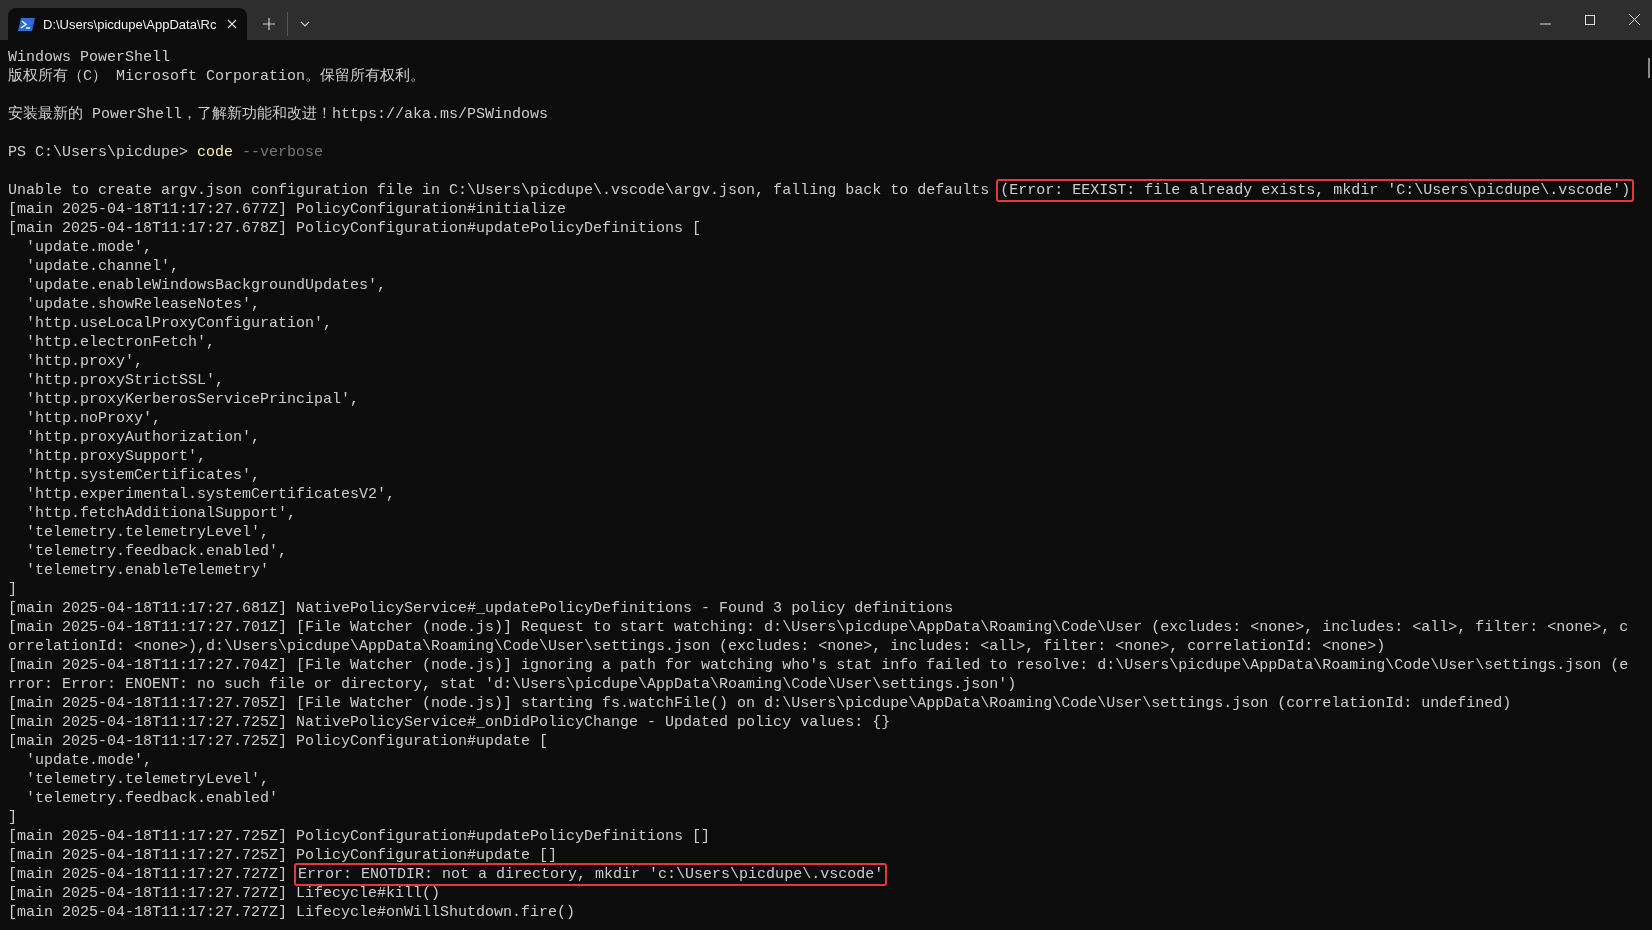 The width and height of the screenshot is (1652, 930). Describe the element at coordinates (1590, 20) in the screenshot. I see `maximize-icon` at that location.